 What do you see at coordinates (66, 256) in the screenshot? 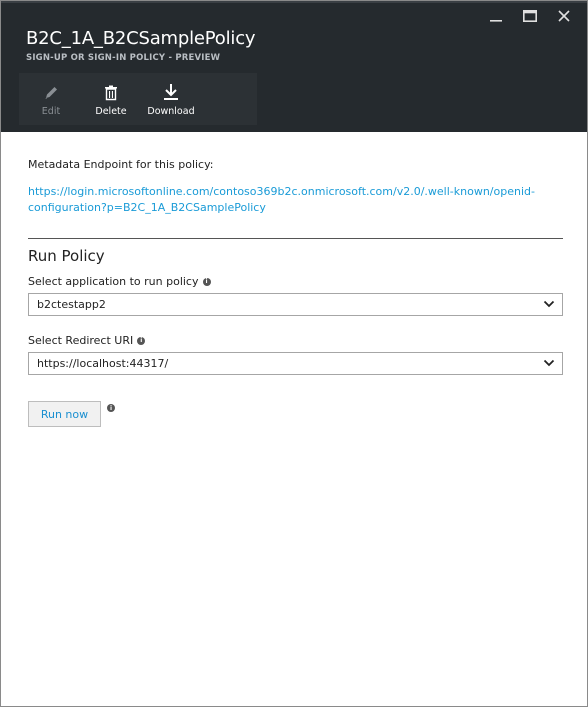
I see `run-policy-title: Run Policy` at bounding box center [66, 256].